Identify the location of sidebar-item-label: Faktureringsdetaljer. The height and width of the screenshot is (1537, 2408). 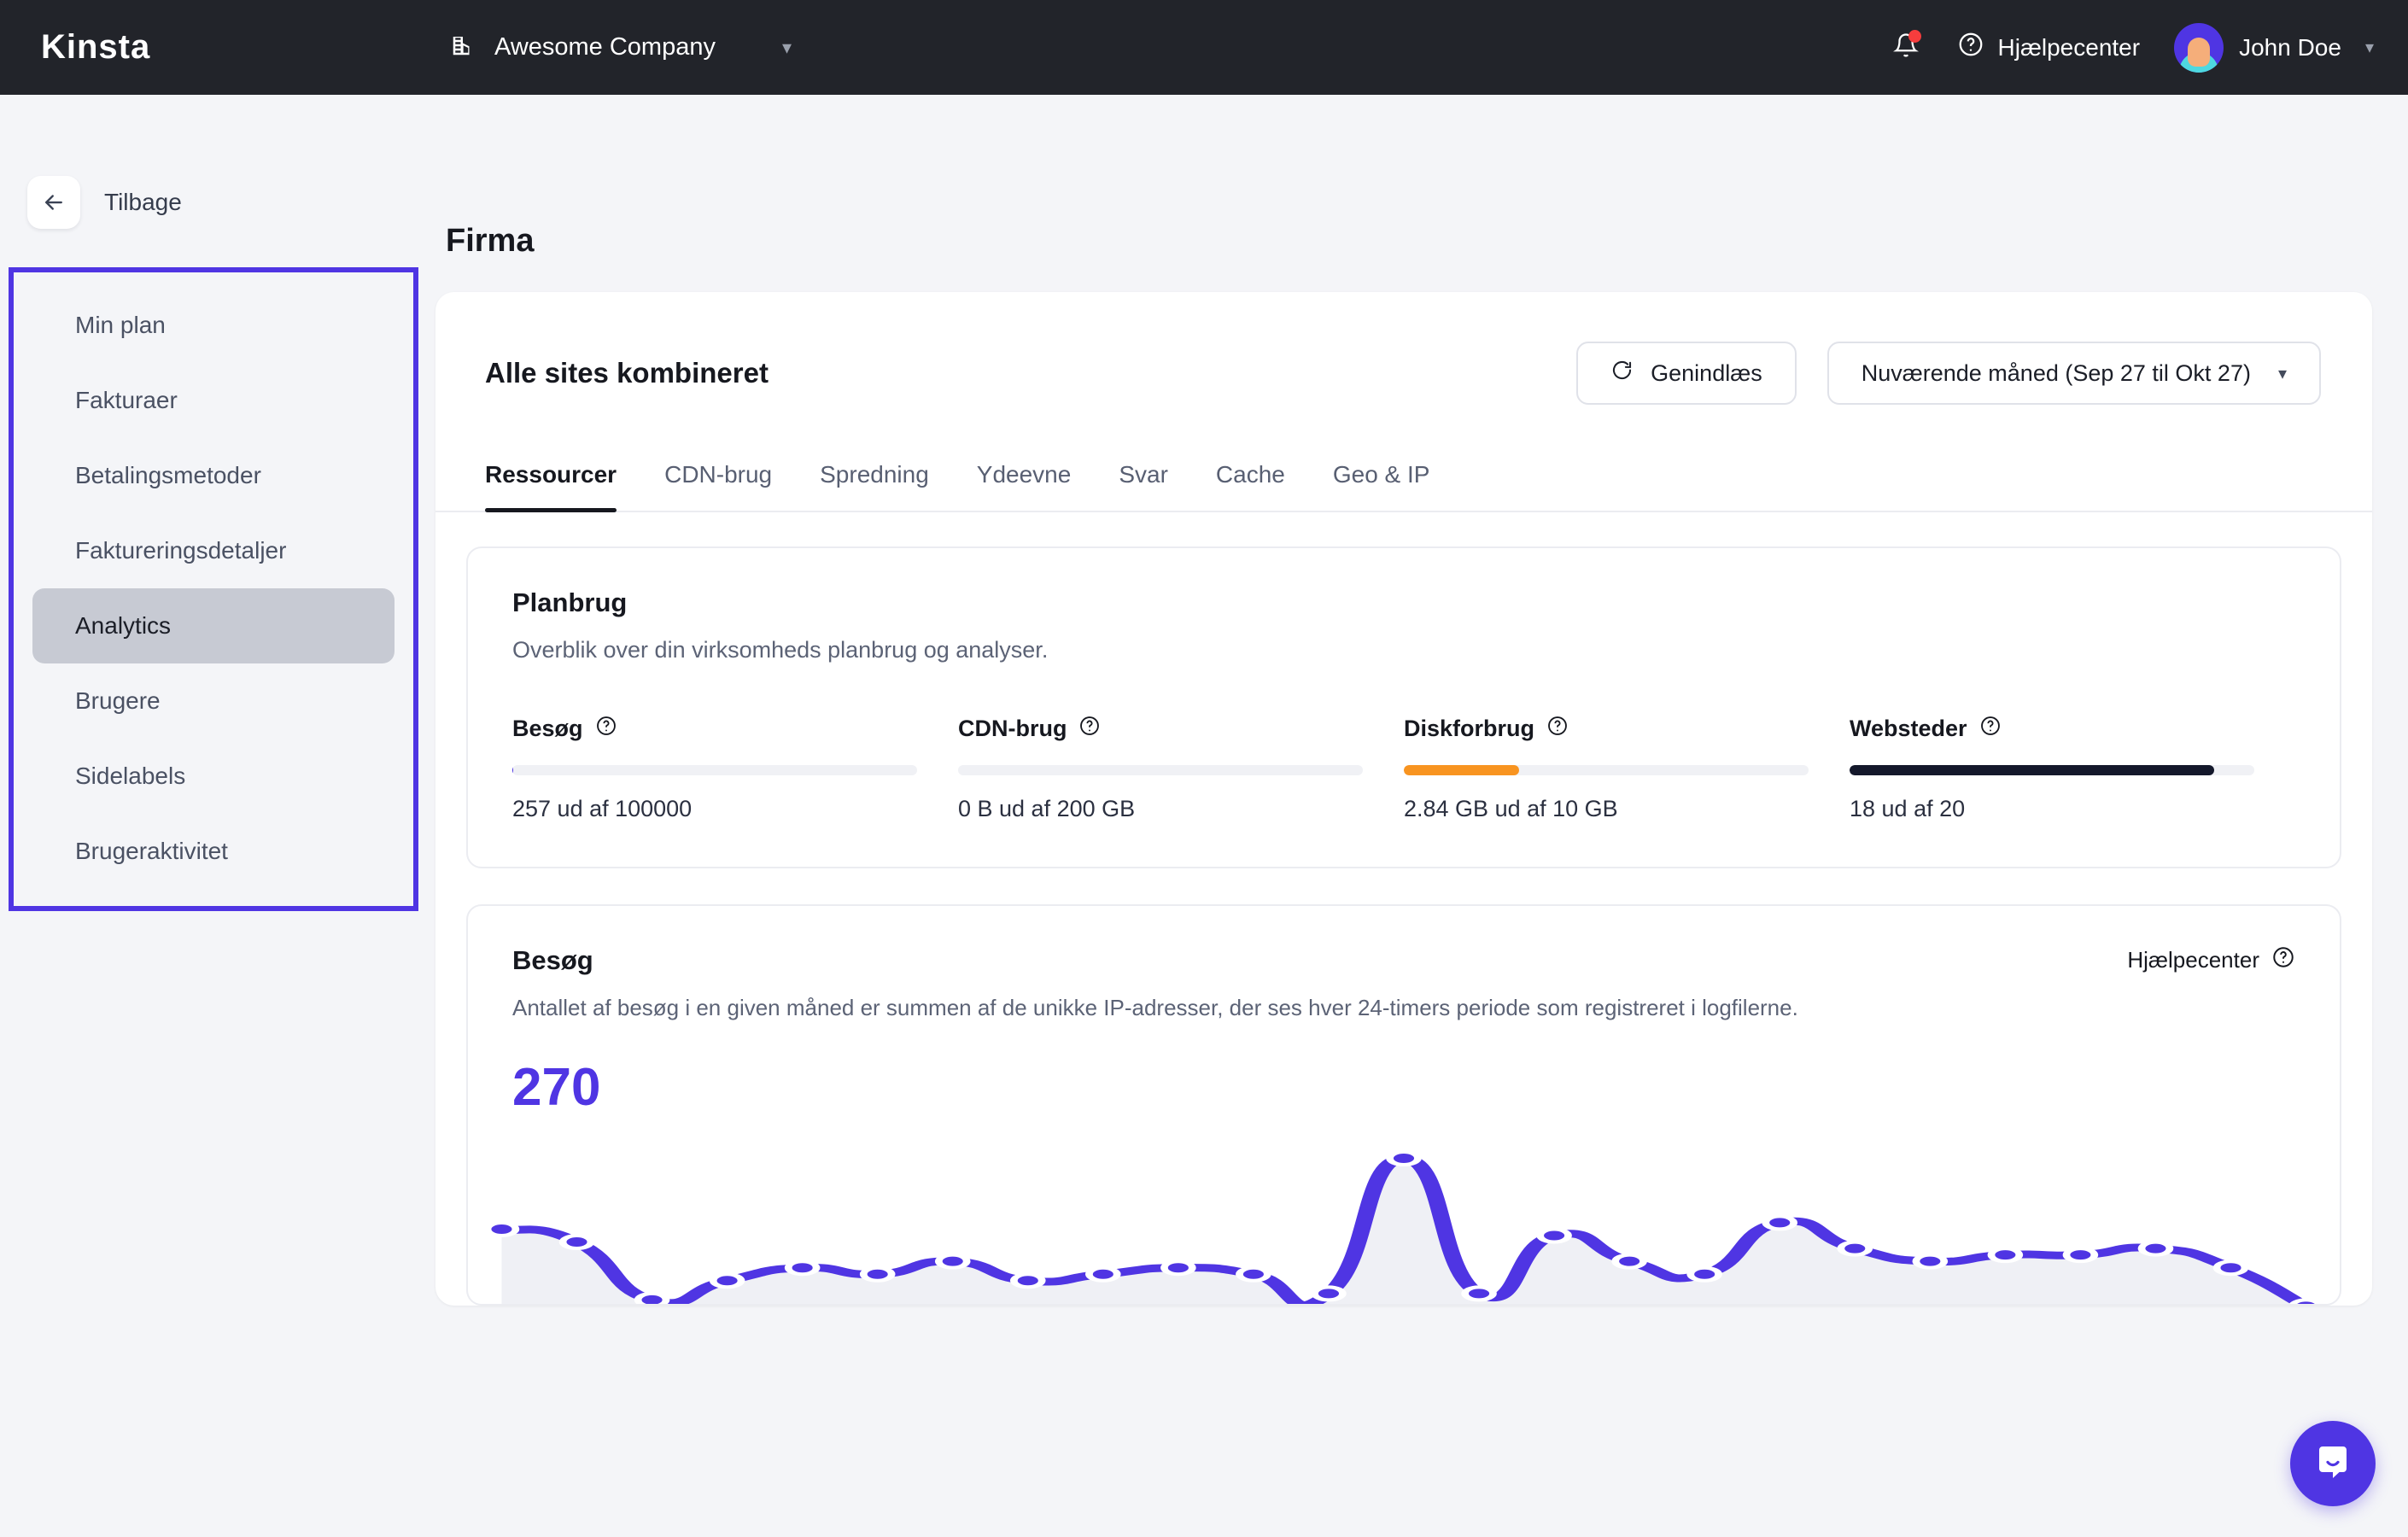
(181, 550).